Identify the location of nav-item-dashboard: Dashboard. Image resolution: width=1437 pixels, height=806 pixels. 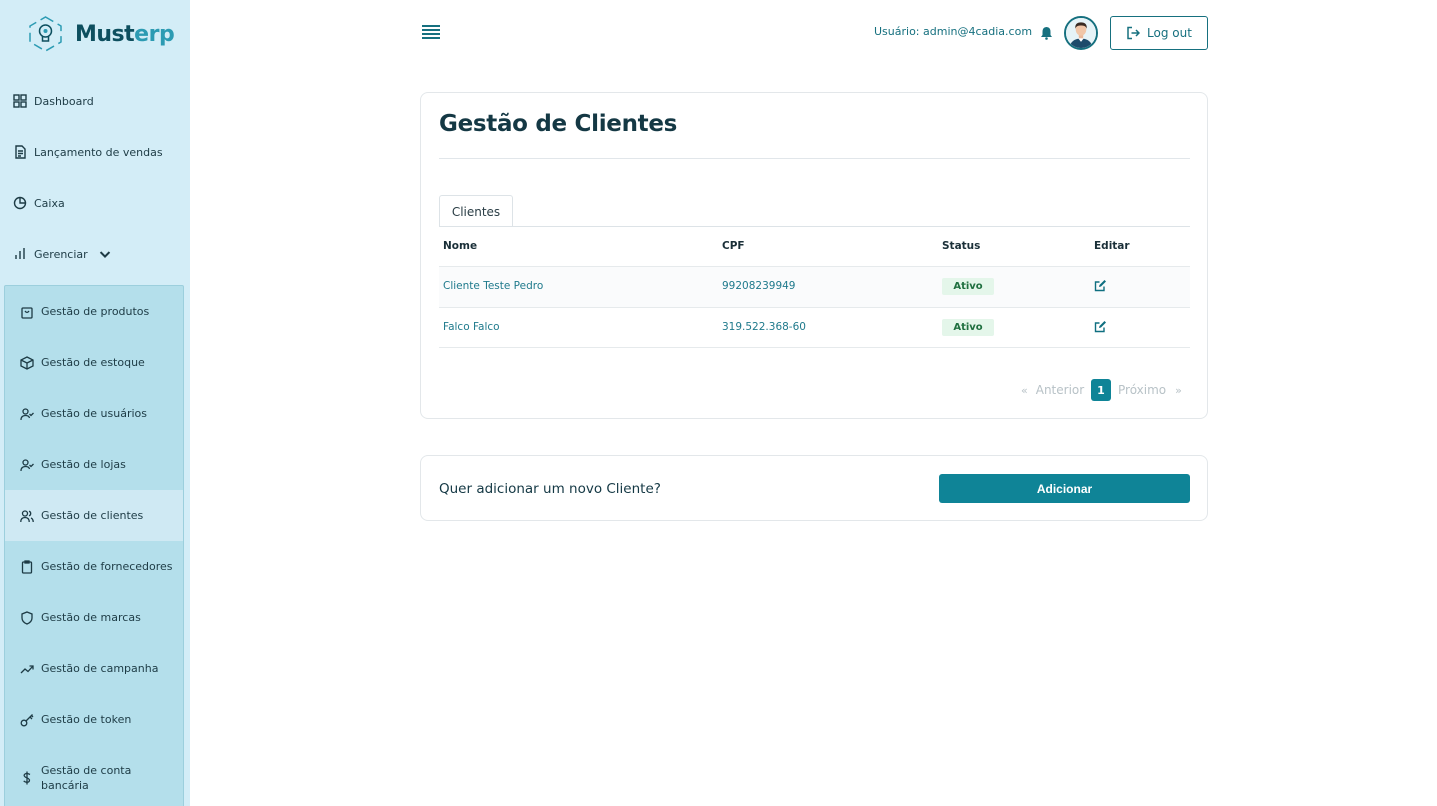
(53, 101).